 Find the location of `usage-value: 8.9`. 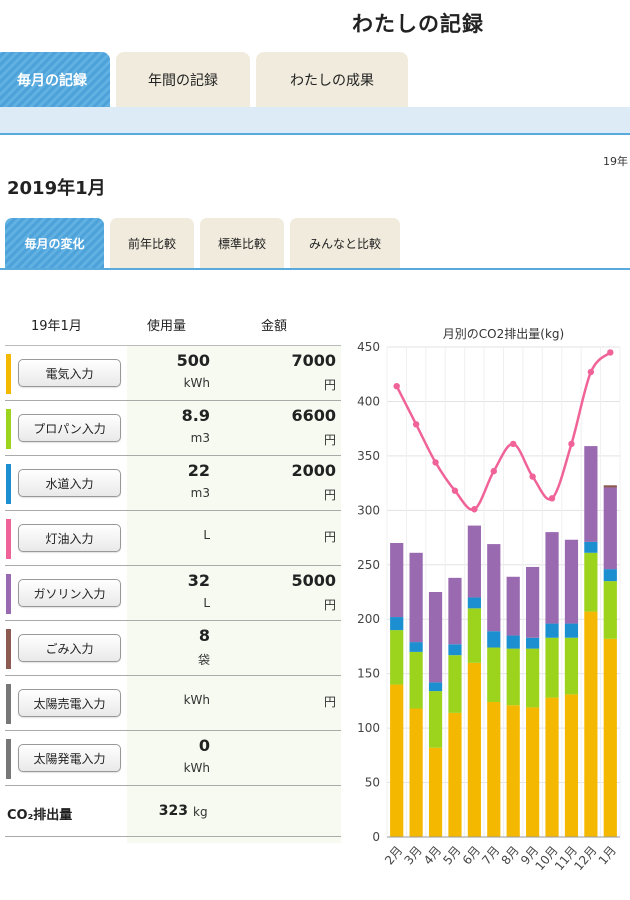

usage-value: 8.9 is located at coordinates (195, 415).